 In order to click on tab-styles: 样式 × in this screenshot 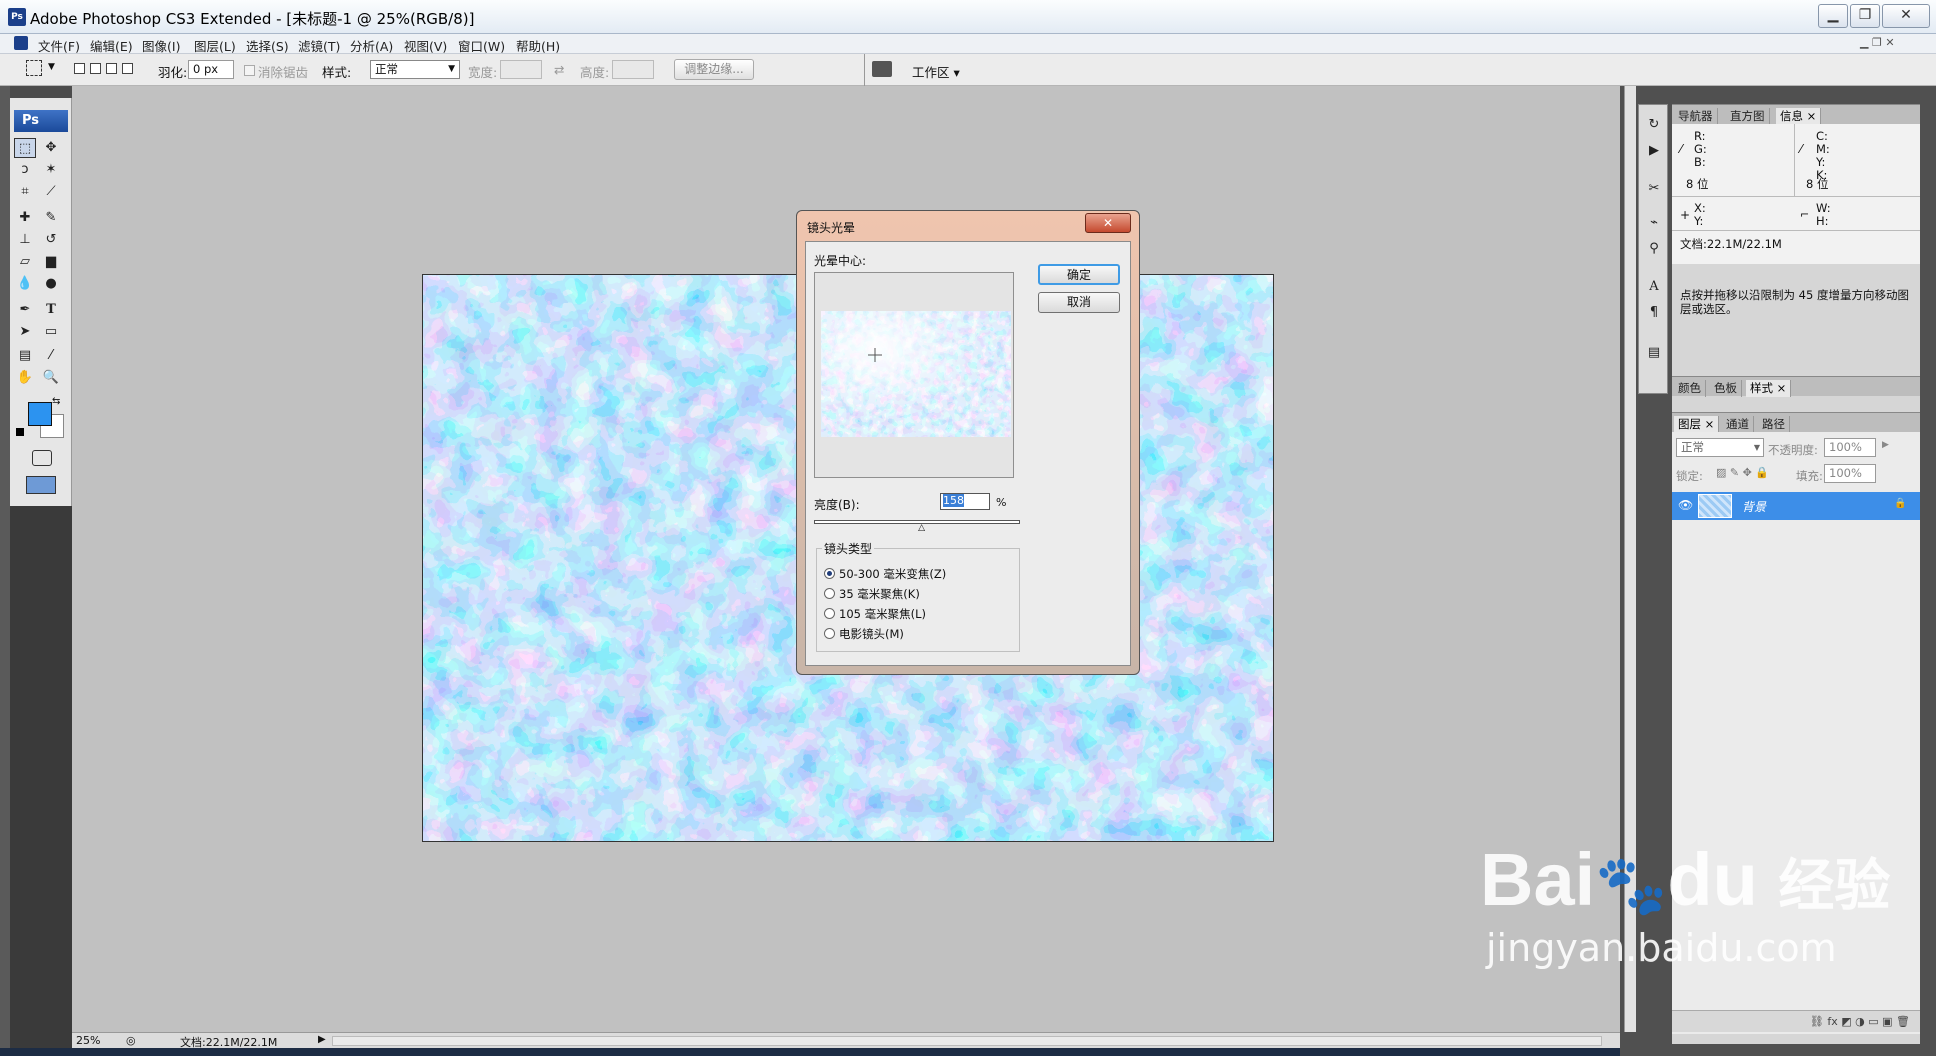, I will do `click(1769, 388)`.